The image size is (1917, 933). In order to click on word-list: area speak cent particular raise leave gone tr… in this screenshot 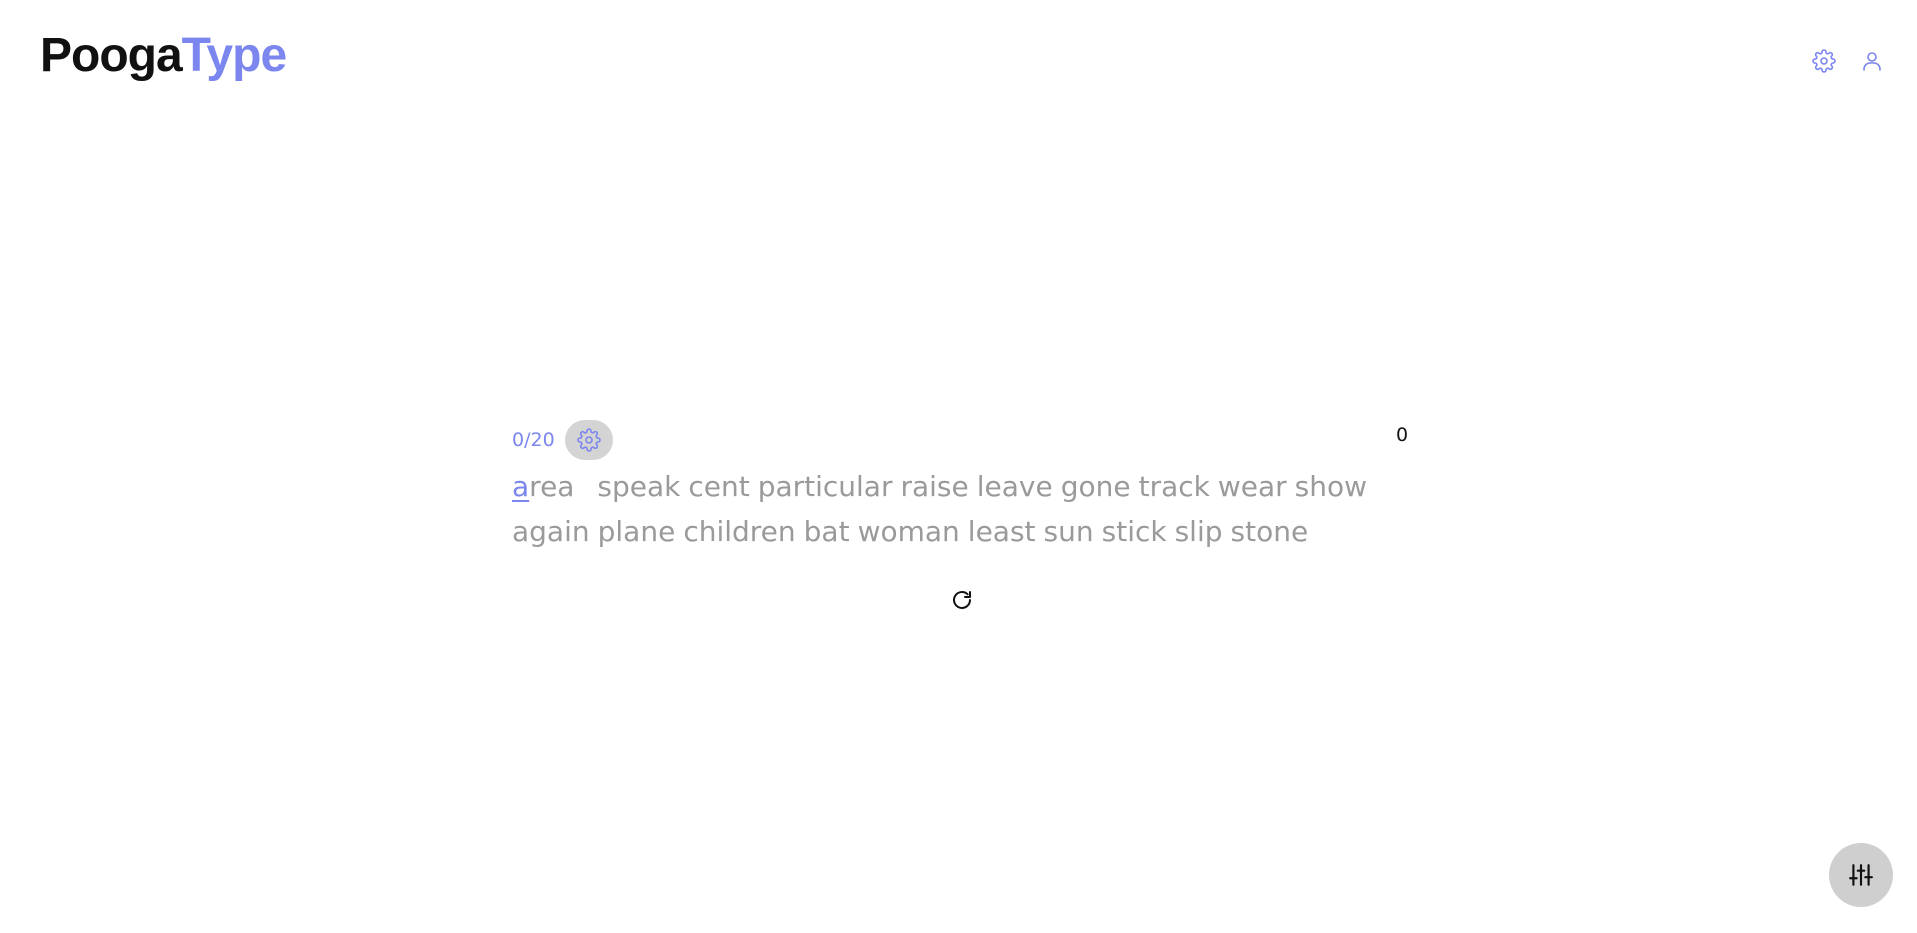, I will do `click(952, 509)`.